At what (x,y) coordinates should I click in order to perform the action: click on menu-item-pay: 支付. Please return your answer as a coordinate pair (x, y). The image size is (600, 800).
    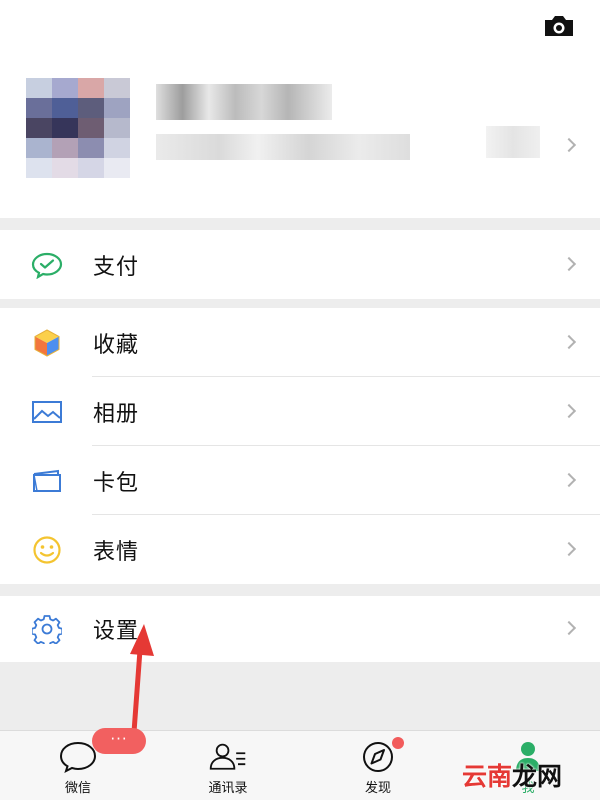
    Looking at the image, I should click on (300, 264).